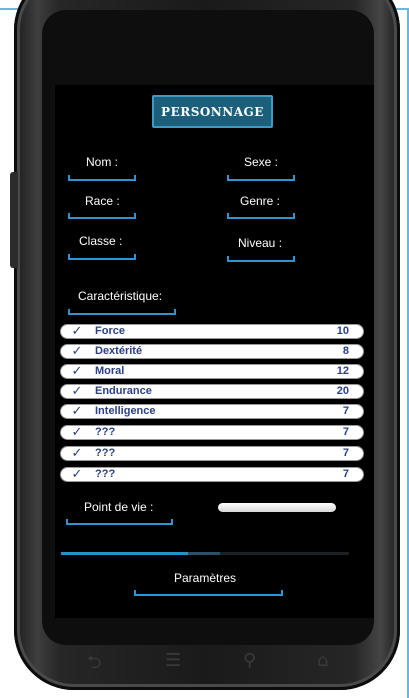 Image resolution: width=409 pixels, height=698 pixels. Describe the element at coordinates (342, 391) in the screenshot. I see `stat-value: 20` at that location.